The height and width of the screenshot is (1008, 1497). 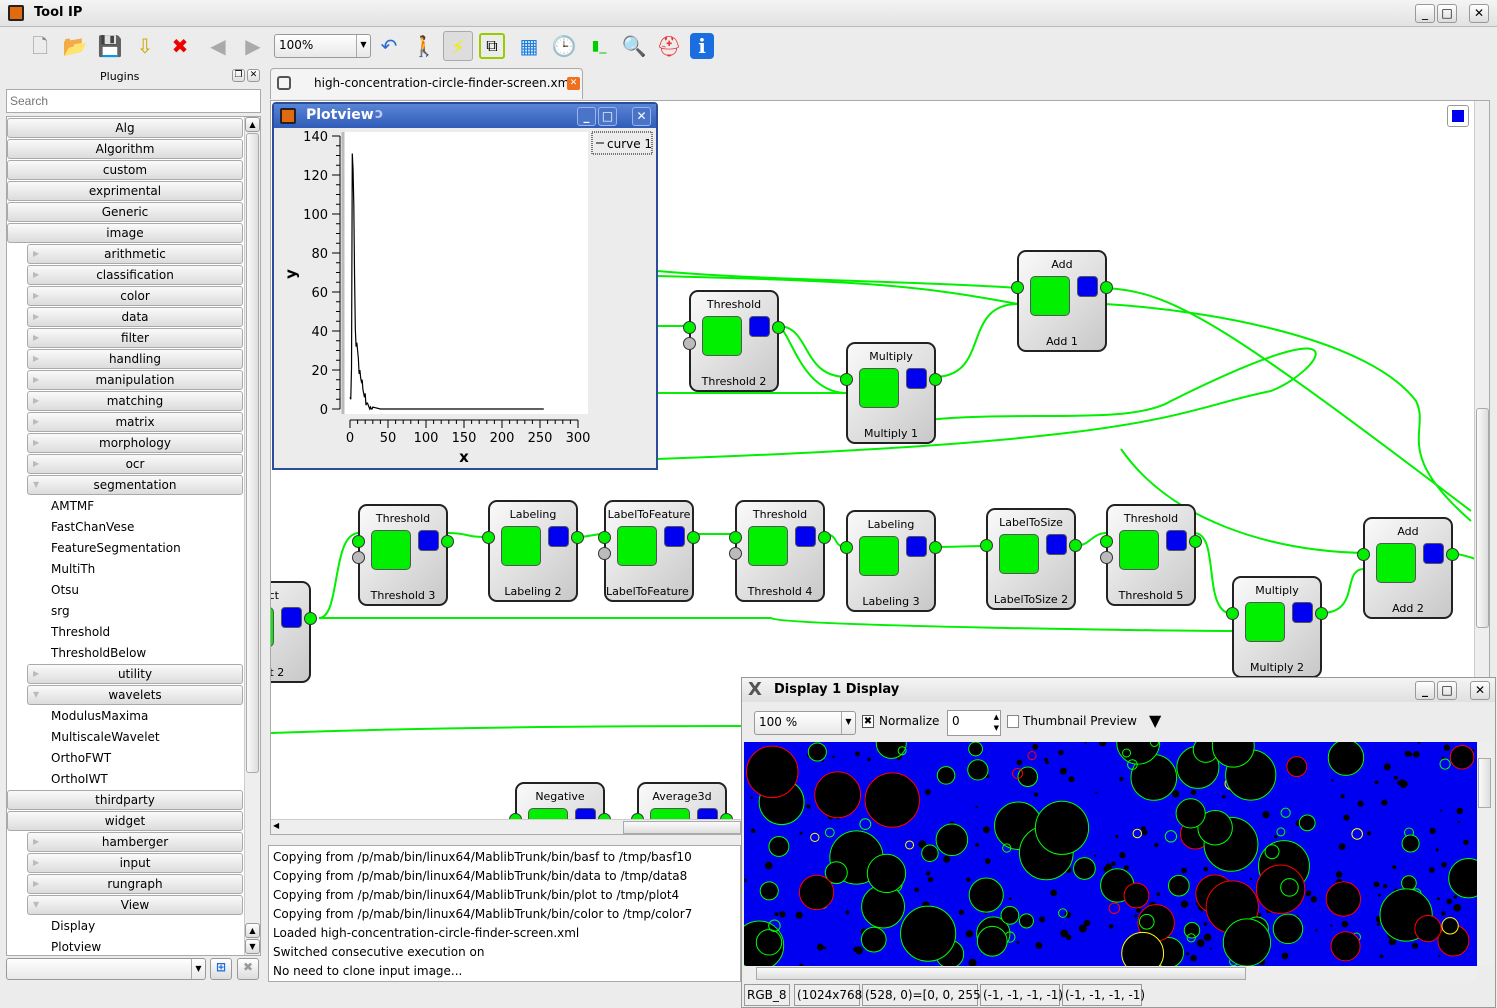 What do you see at coordinates (125, 212) in the screenshot?
I see `plugin-category: Generic` at bounding box center [125, 212].